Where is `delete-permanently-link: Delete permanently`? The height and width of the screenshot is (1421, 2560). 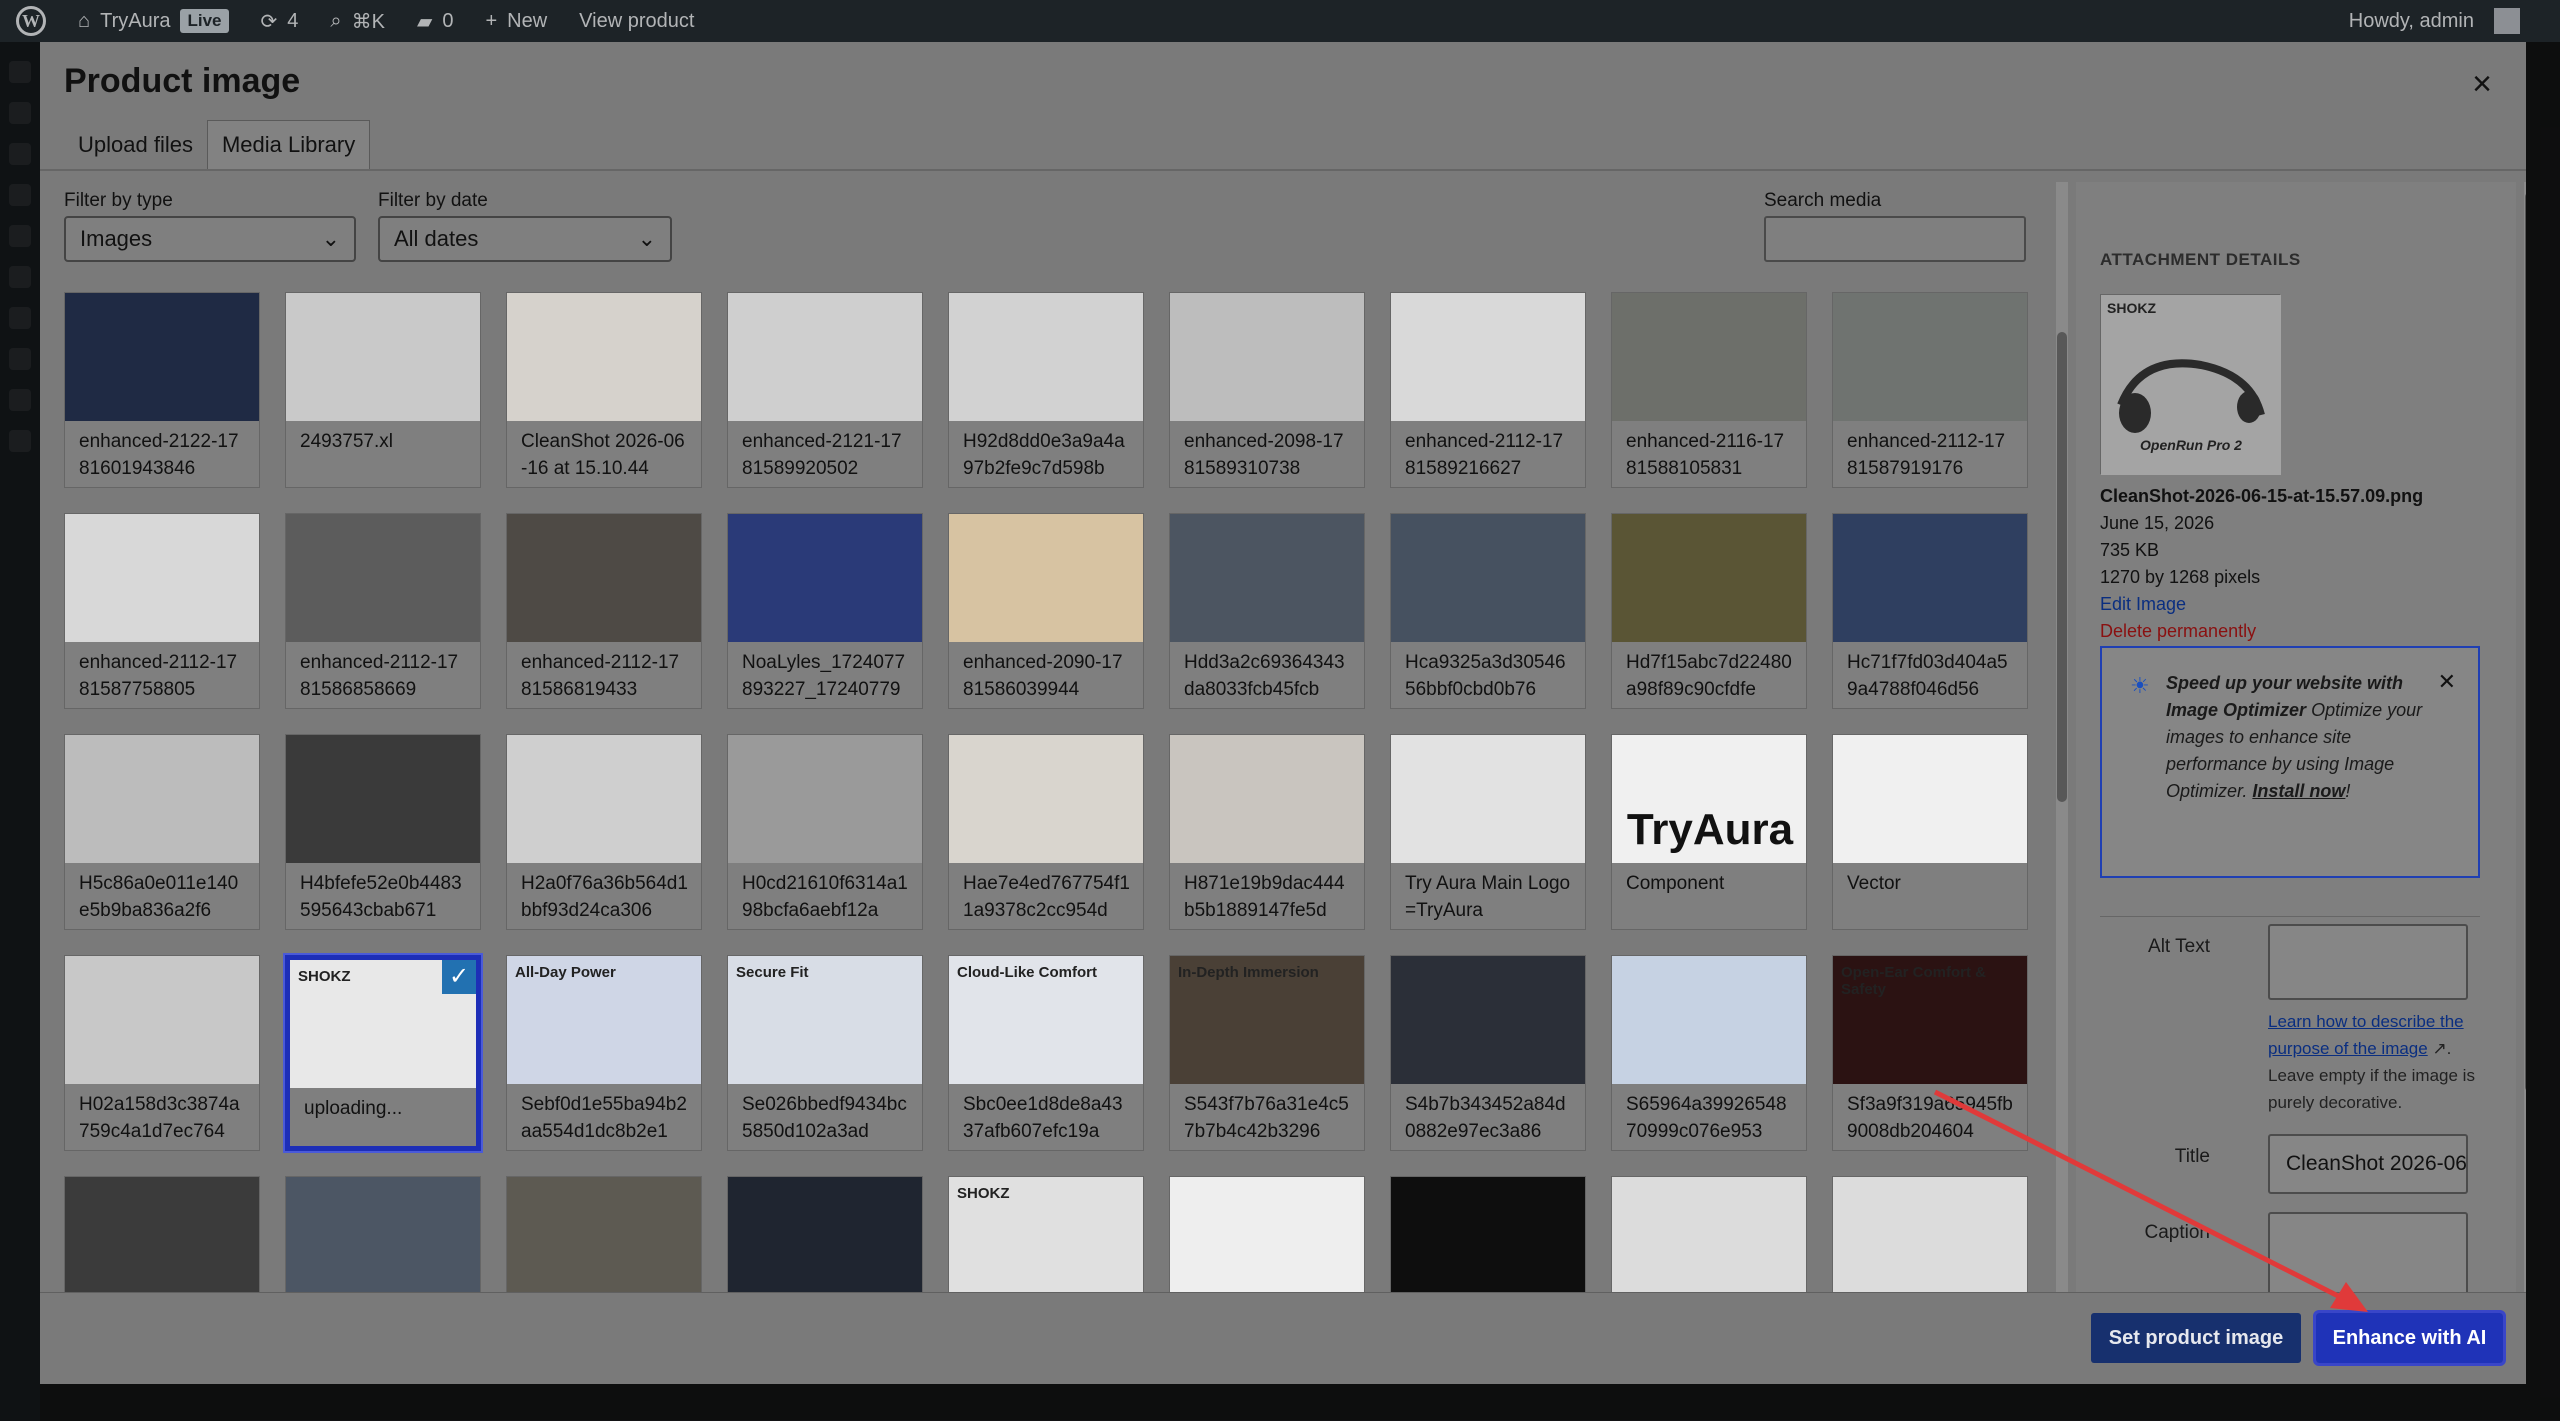 delete-permanently-link: Delete permanently is located at coordinates (2178, 631).